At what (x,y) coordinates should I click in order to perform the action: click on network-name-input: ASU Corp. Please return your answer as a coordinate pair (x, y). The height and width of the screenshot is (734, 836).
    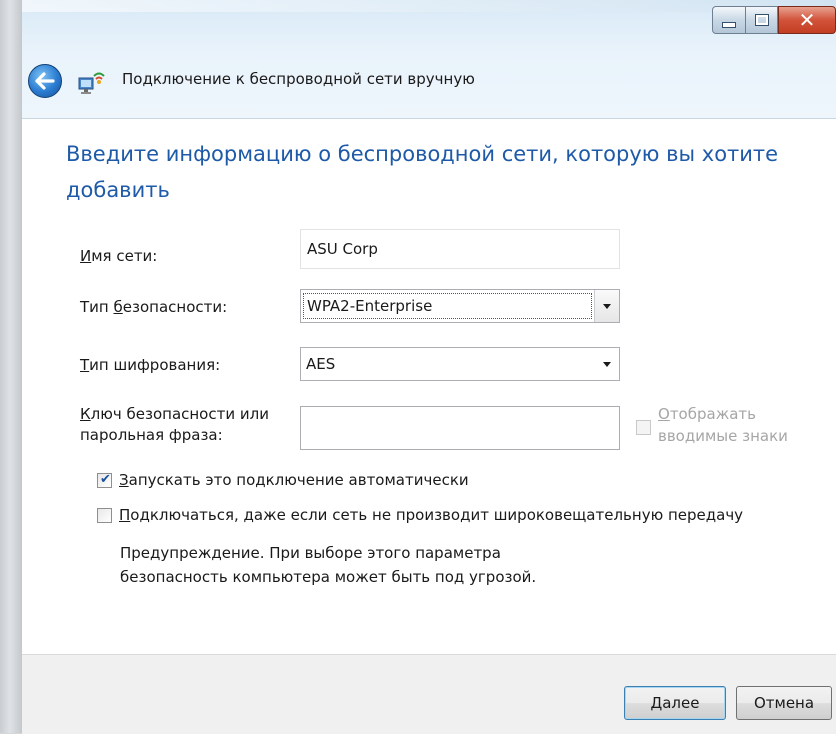
    Looking at the image, I should click on (460, 249).